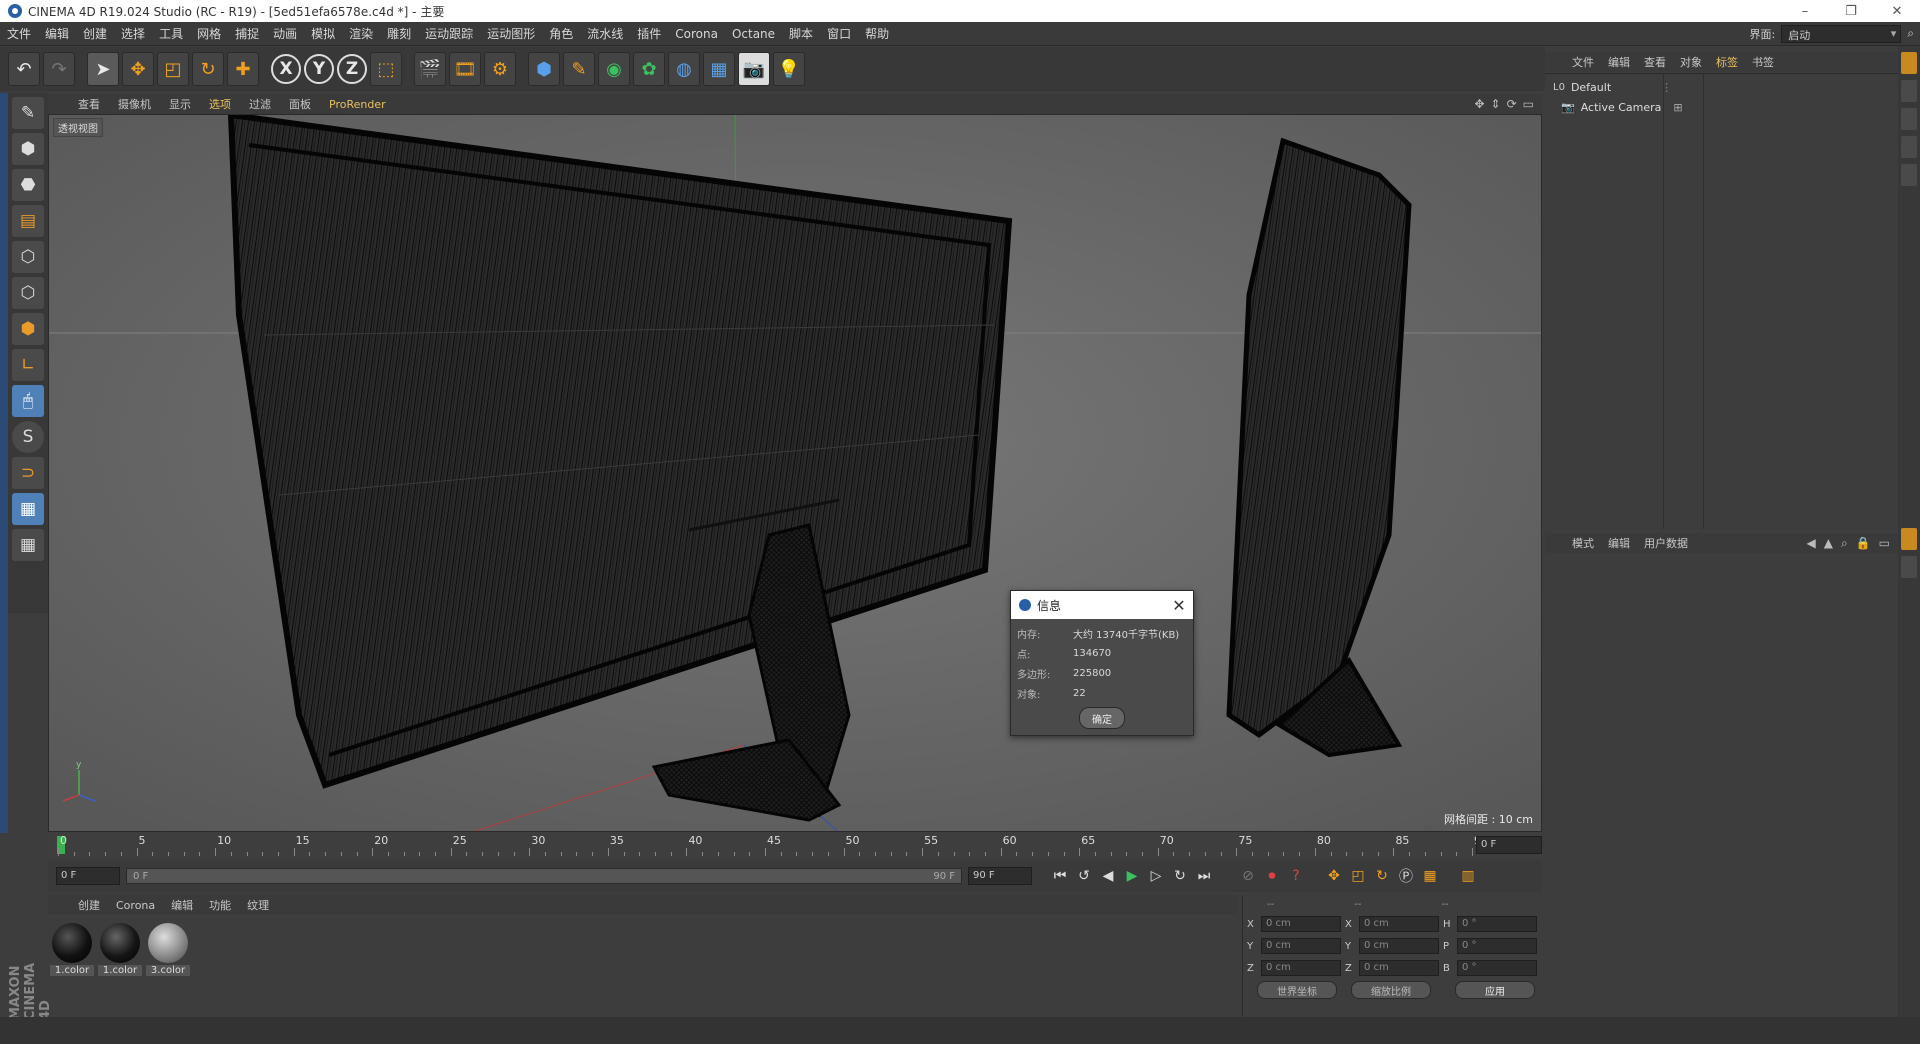  Describe the element at coordinates (28, 509) in the screenshot. I see `lock-workplane-icon: ▦` at that location.